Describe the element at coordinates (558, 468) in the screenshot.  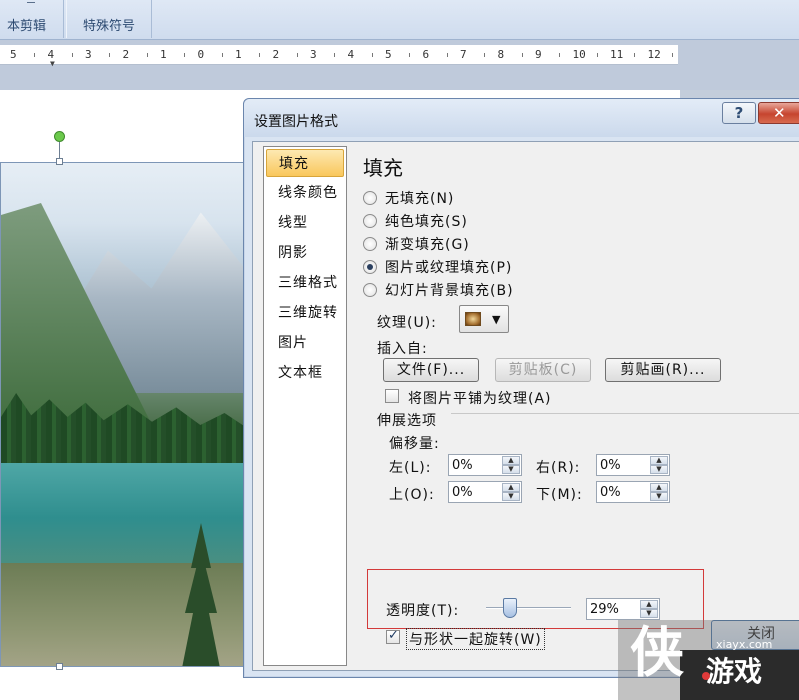
I see `offset-right-label: 右(R):` at that location.